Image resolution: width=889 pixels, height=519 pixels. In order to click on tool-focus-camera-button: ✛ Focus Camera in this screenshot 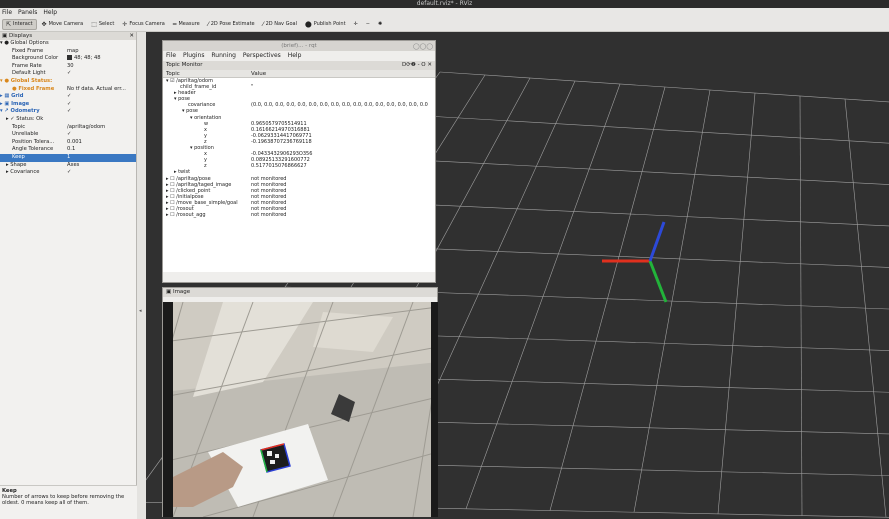, I will do `click(143, 24)`.